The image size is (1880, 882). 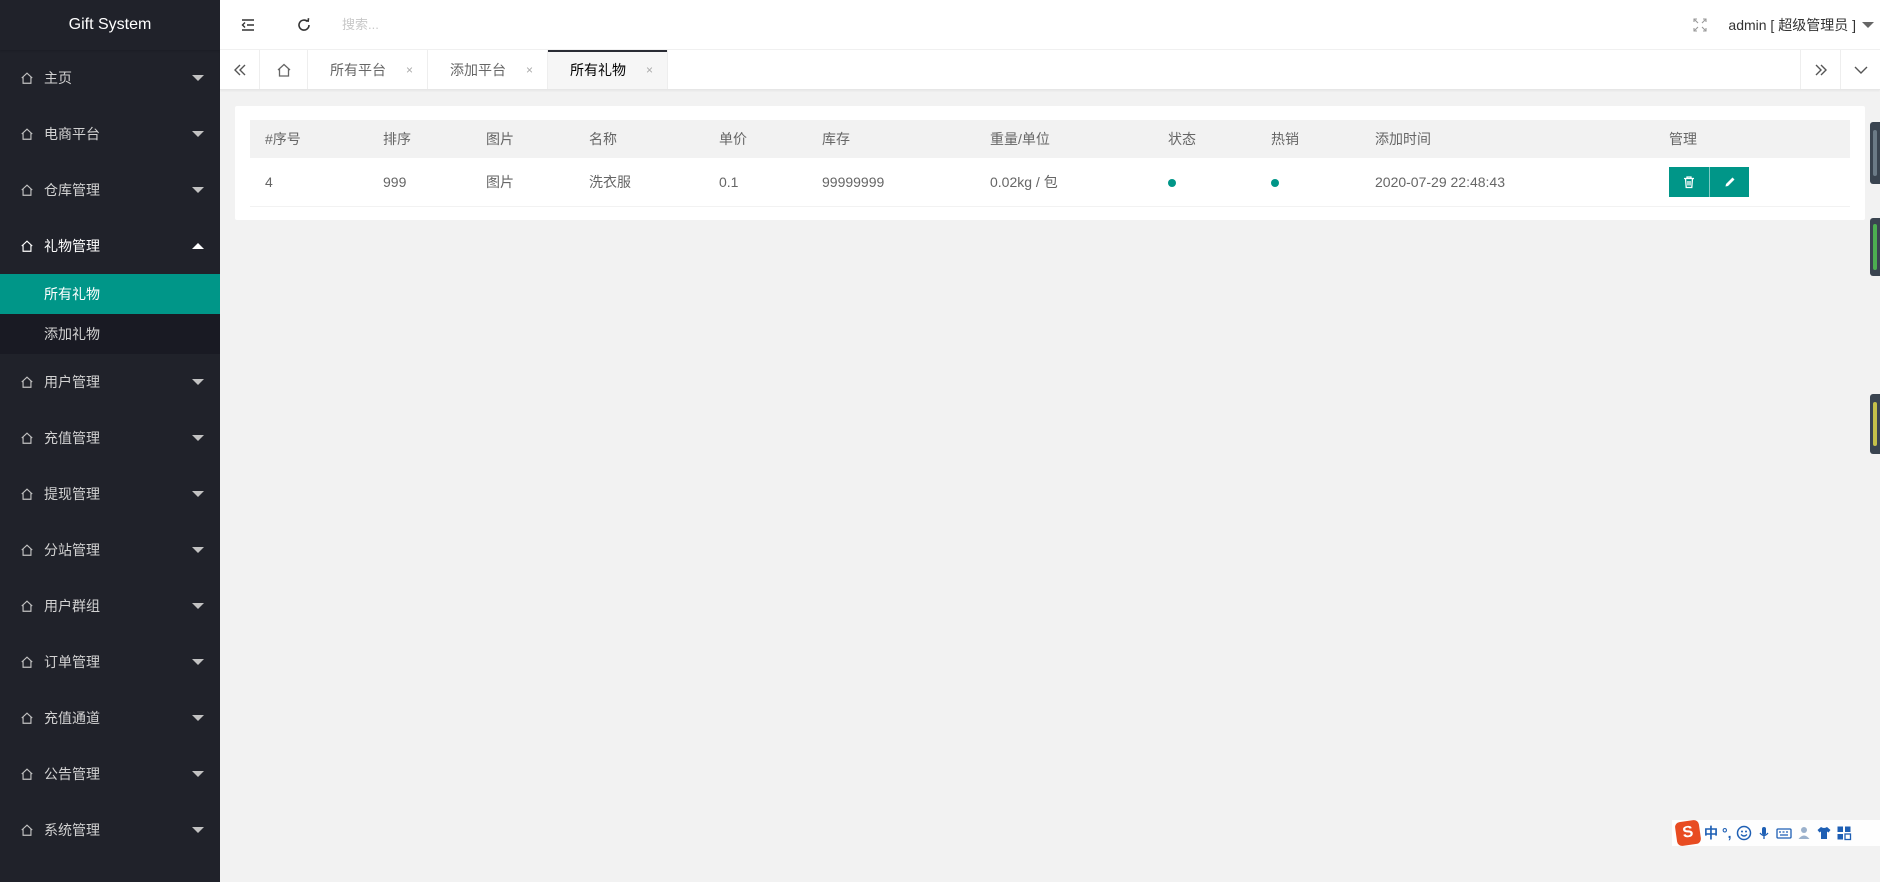 I want to click on sidebar-item-substations: 分站管理, so click(x=110, y=550).